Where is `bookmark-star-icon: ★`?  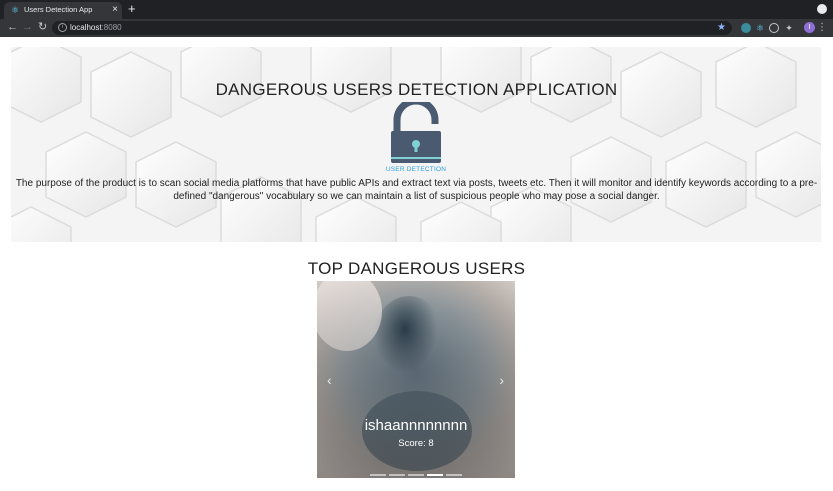 bookmark-star-icon: ★ is located at coordinates (721, 28).